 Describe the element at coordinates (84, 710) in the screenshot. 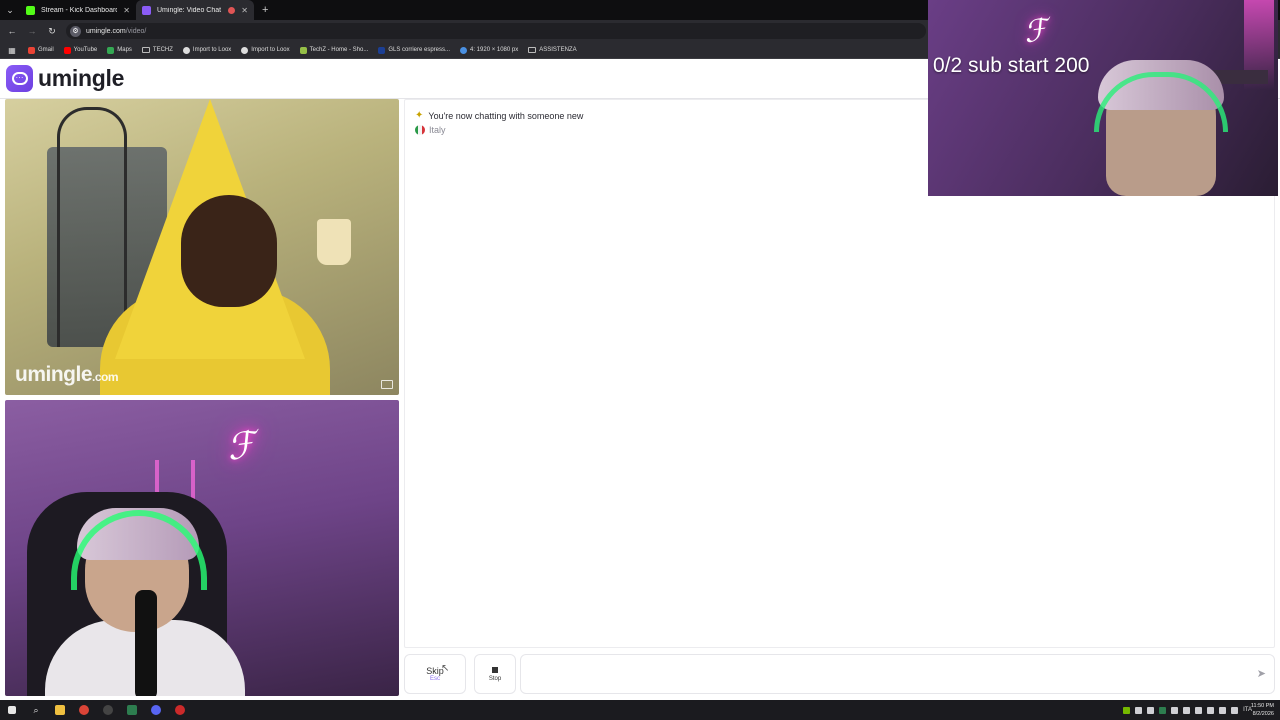

I see `chrome-icon` at that location.